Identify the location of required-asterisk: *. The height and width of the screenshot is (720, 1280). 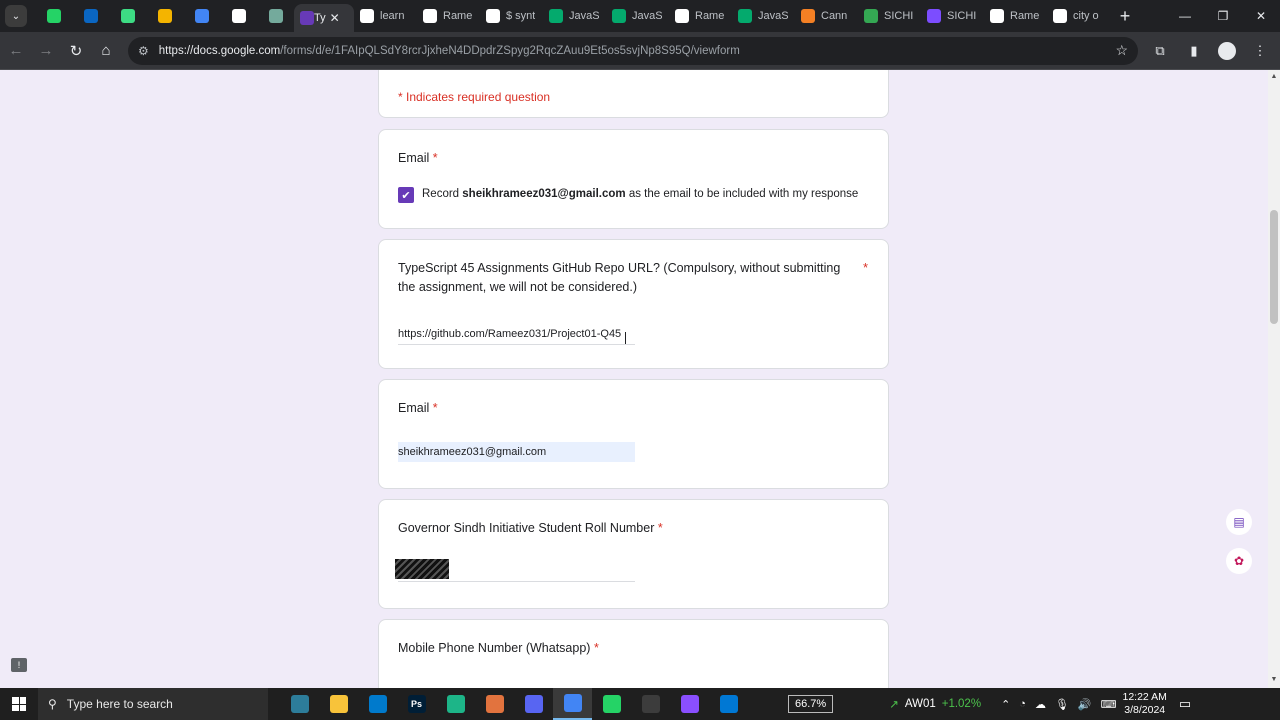
(435, 408).